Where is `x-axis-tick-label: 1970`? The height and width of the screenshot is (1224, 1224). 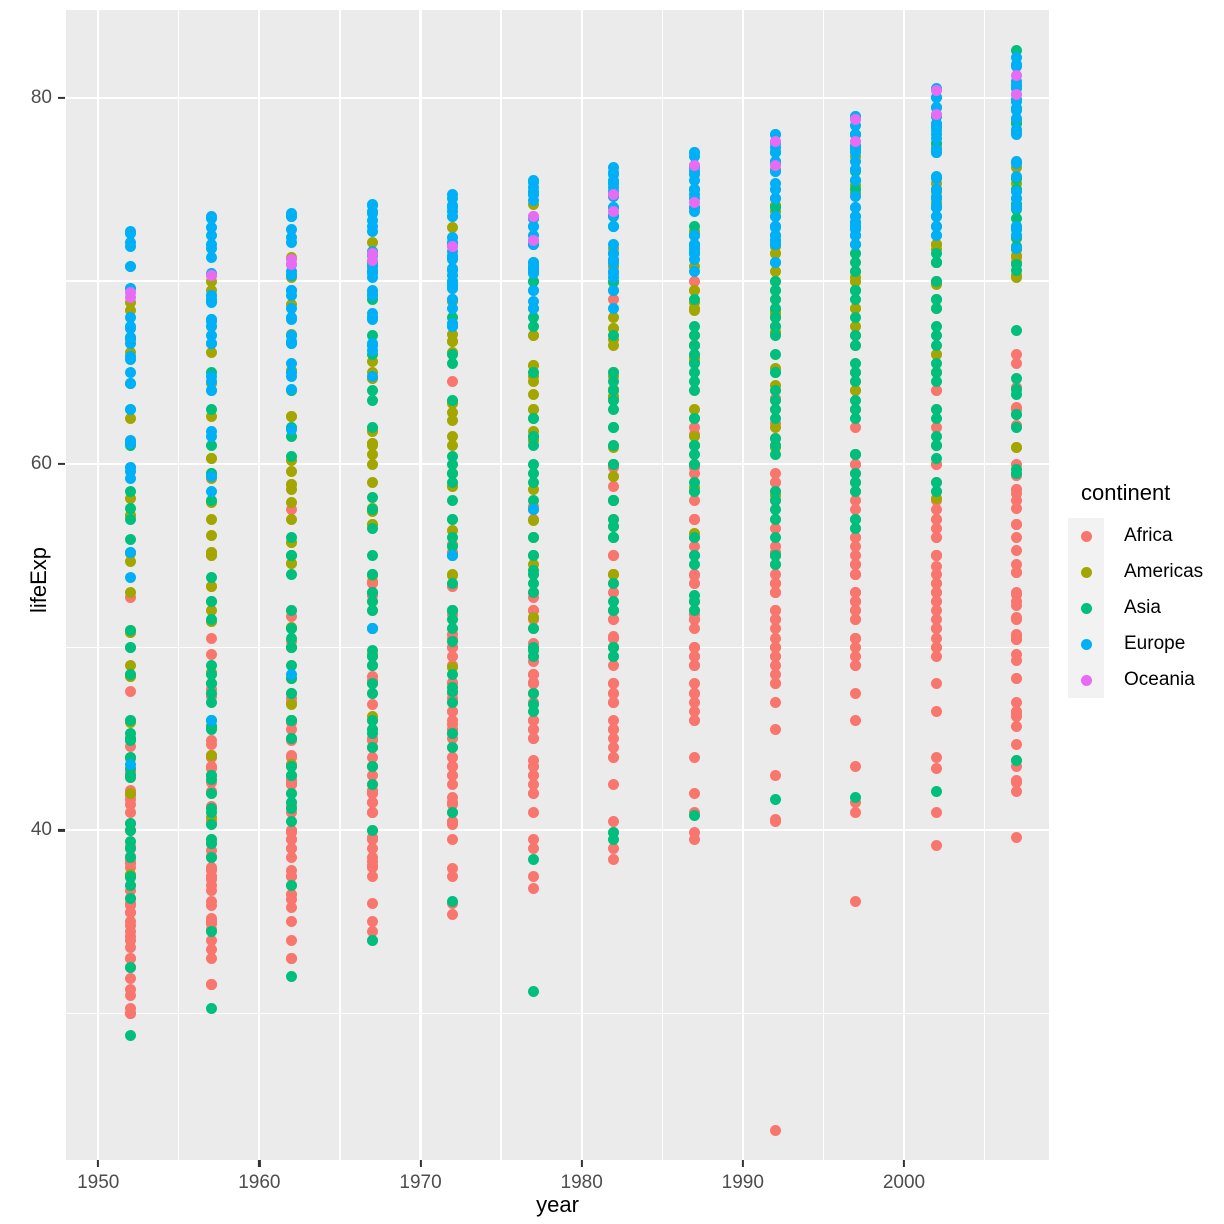 x-axis-tick-label: 1970 is located at coordinates (420, 1182).